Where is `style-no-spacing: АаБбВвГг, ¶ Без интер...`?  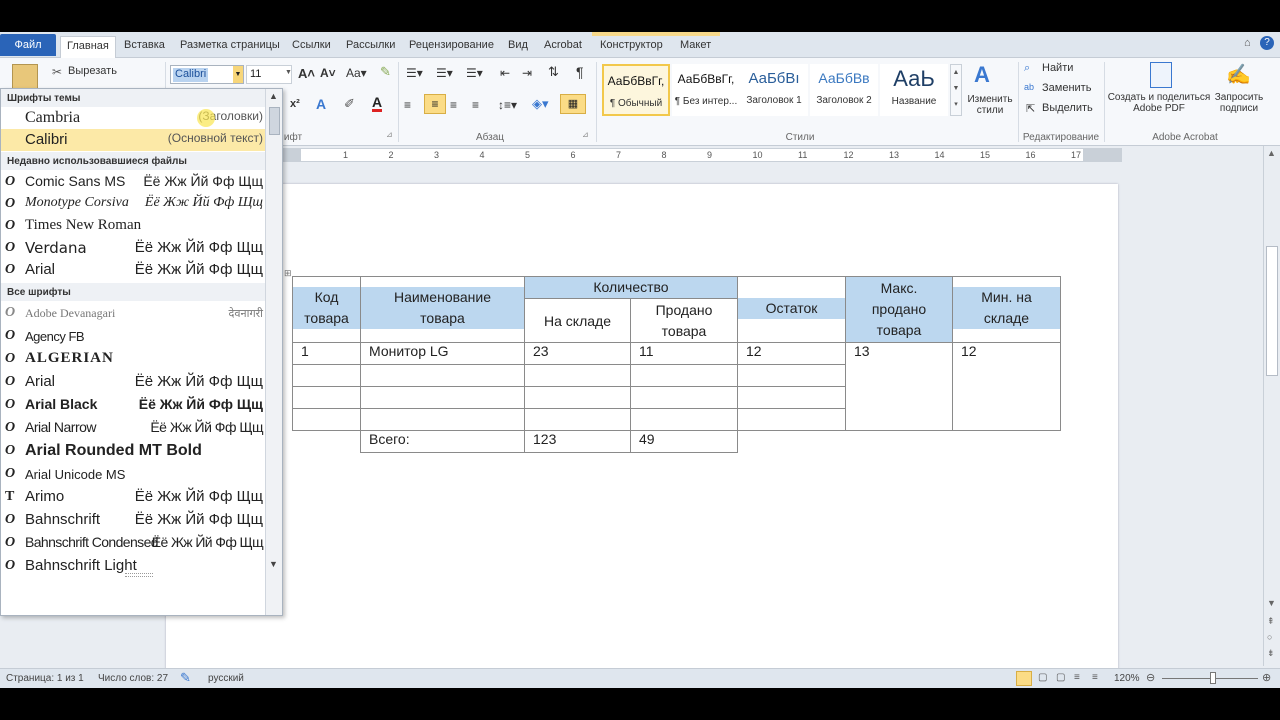 style-no-spacing: АаБбВвГг, ¶ Без интер... is located at coordinates (706, 90).